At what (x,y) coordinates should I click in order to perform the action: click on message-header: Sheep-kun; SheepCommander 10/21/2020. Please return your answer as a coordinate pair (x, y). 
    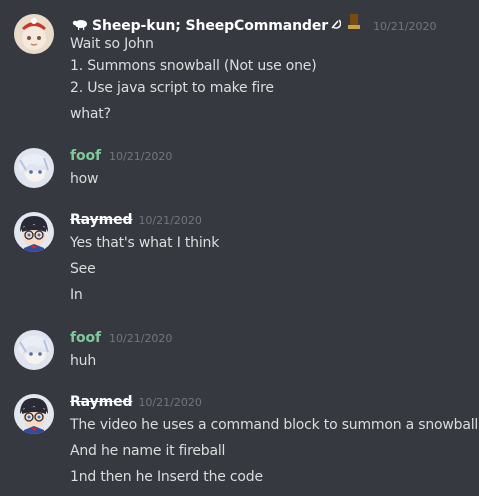
    Looking at the image, I should click on (253, 24).